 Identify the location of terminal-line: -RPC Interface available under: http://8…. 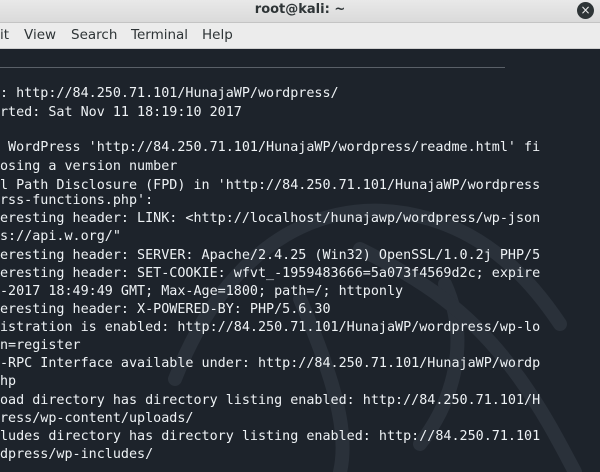
(270, 363).